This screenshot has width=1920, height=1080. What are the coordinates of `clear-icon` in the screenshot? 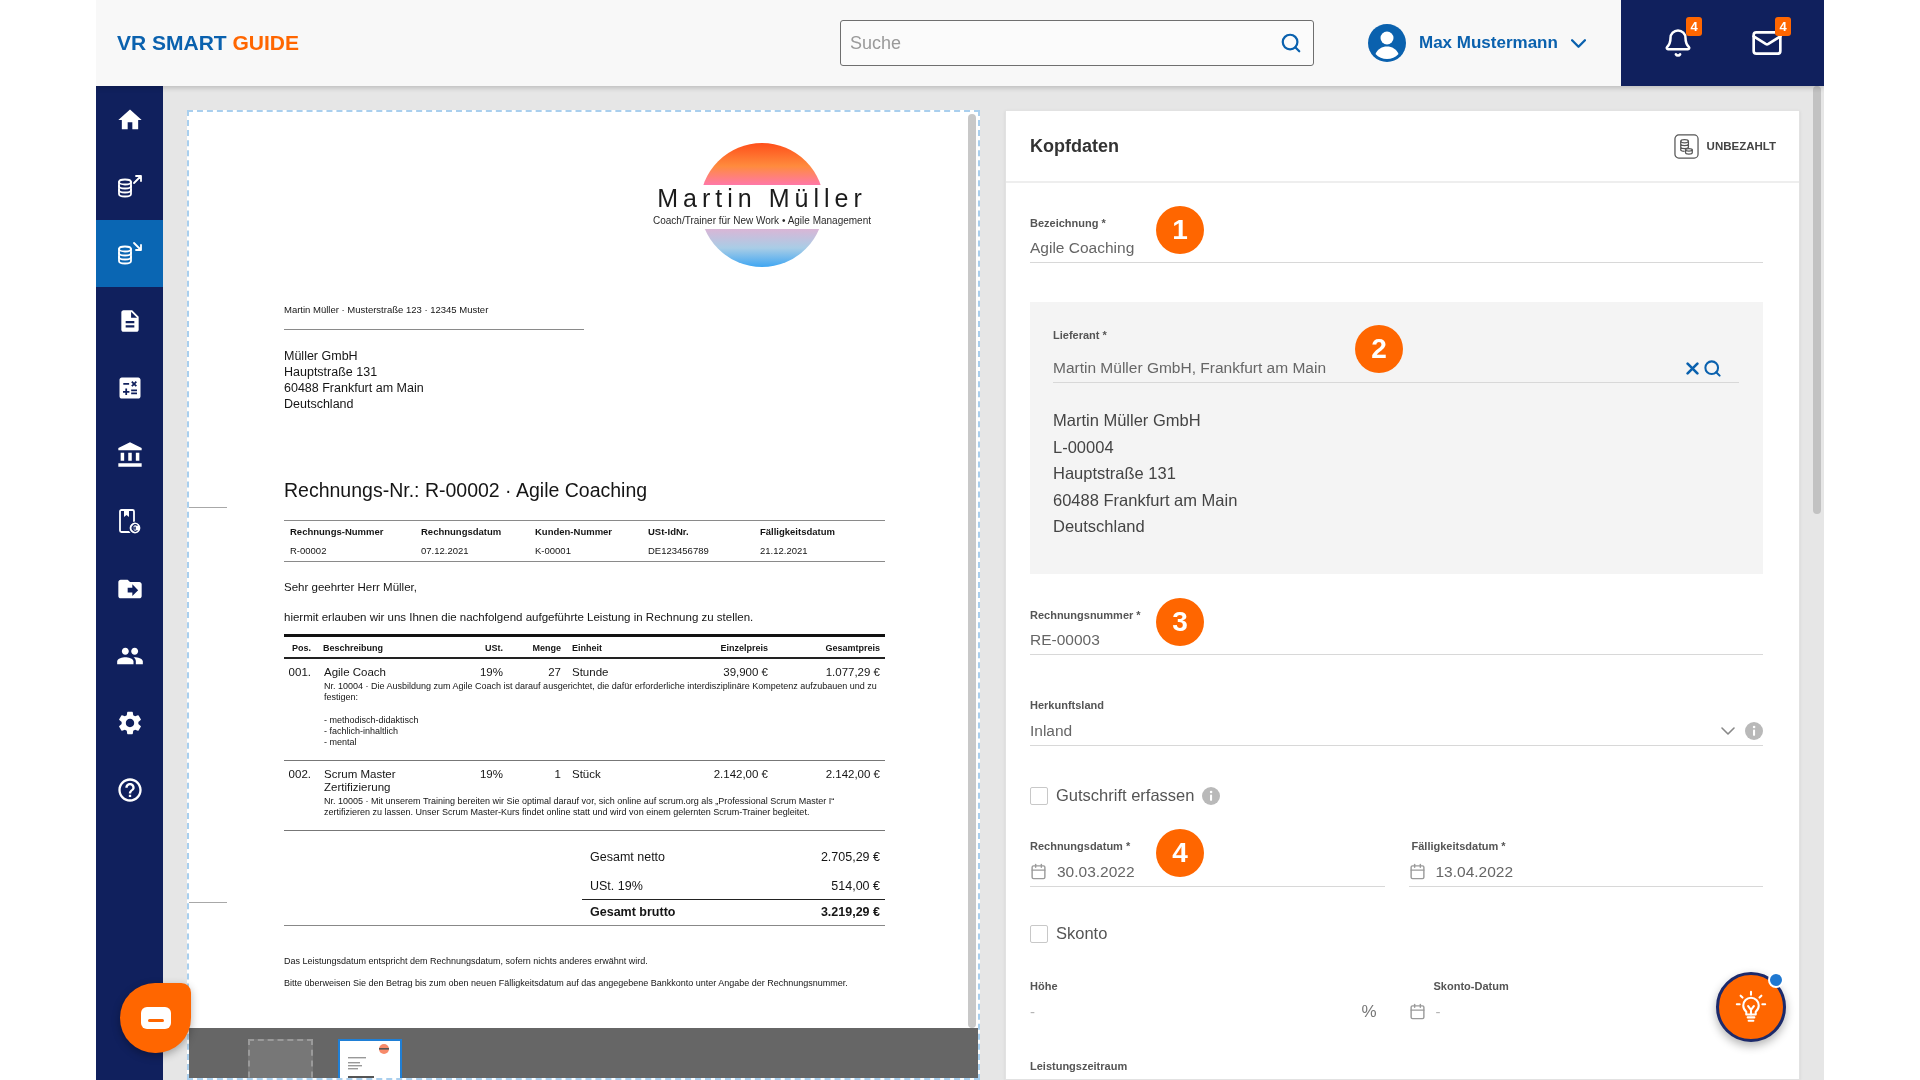 It's located at (1692, 368).